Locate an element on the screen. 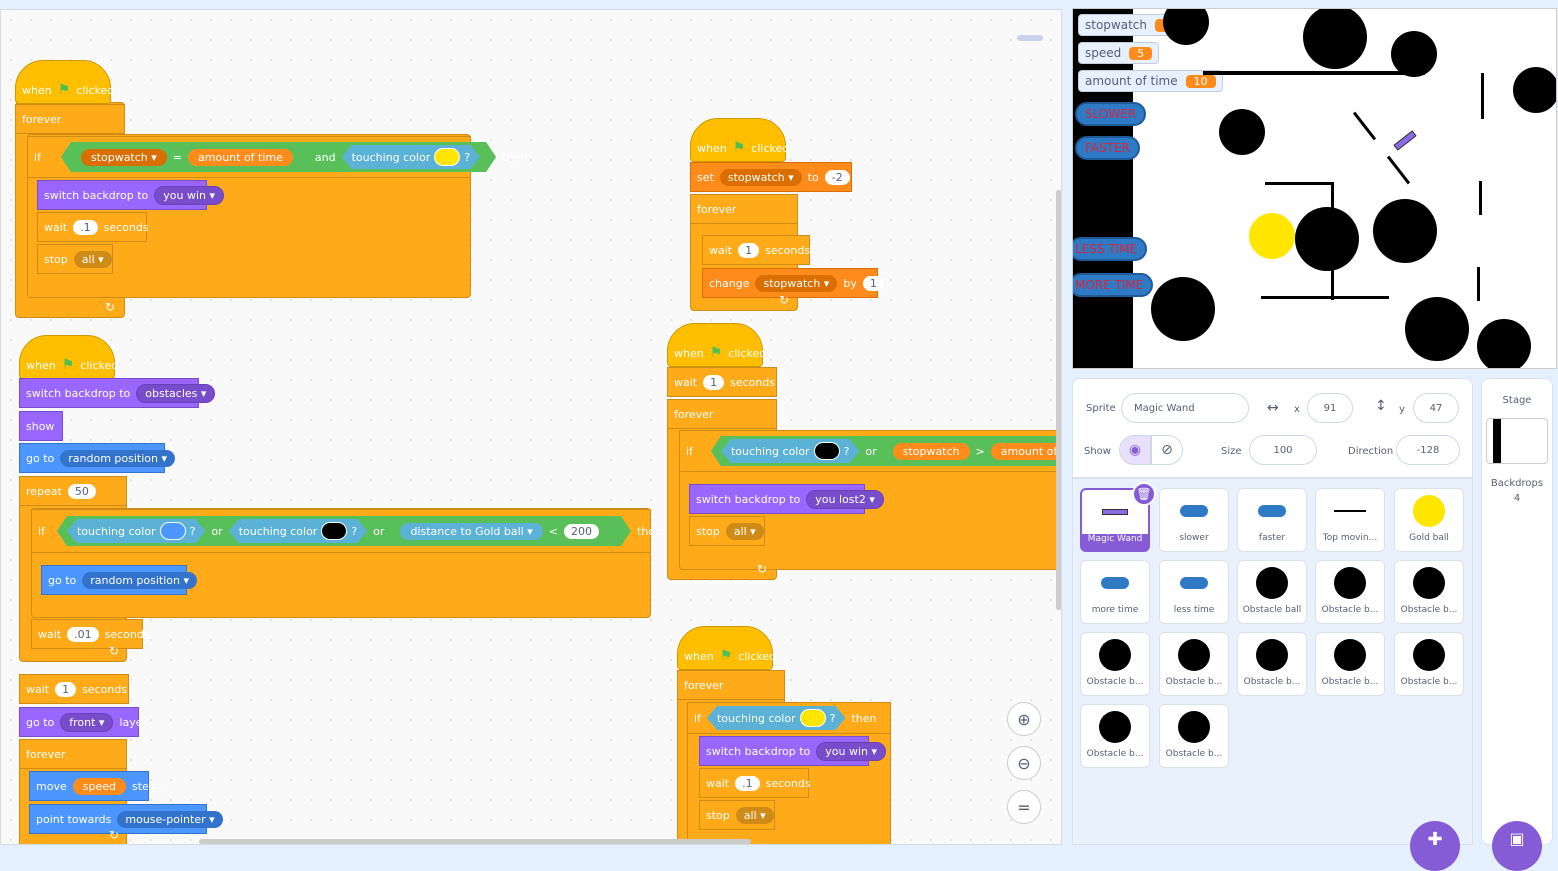 The height and width of the screenshot is (871, 1558). show-block: show is located at coordinates (41, 426).